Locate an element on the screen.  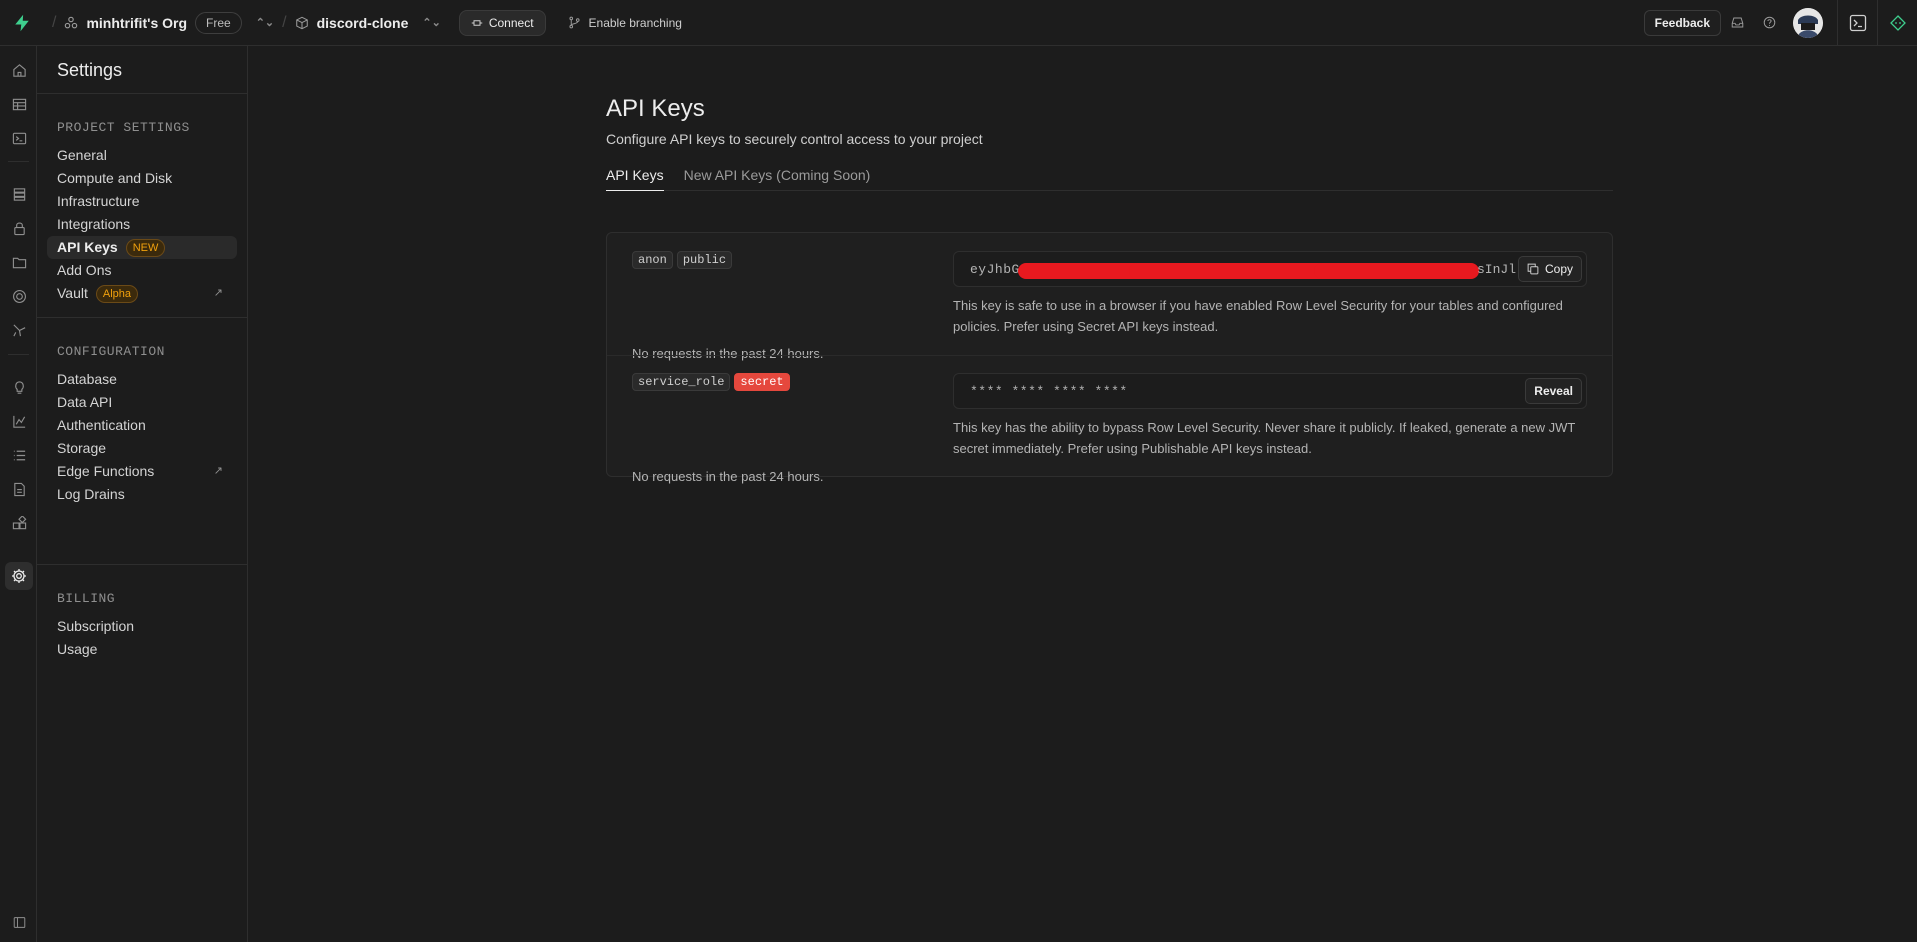
sidebar-item-label: Authentication is located at coordinates (101, 425).